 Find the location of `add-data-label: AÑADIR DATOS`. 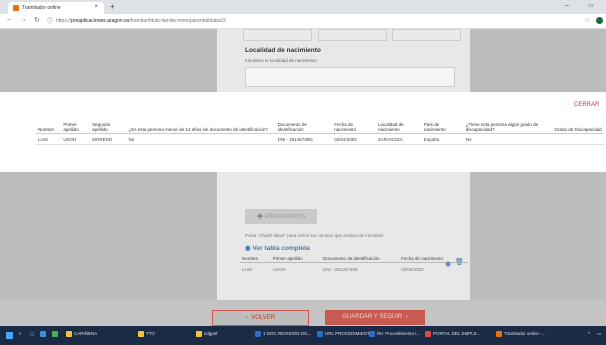

add-data-label: AÑADIR DATOS is located at coordinates (285, 216).